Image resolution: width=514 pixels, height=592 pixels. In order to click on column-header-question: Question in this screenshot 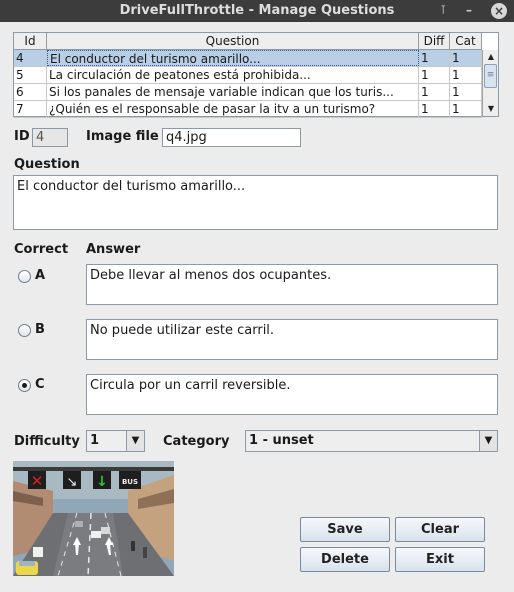, I will do `click(233, 41)`.